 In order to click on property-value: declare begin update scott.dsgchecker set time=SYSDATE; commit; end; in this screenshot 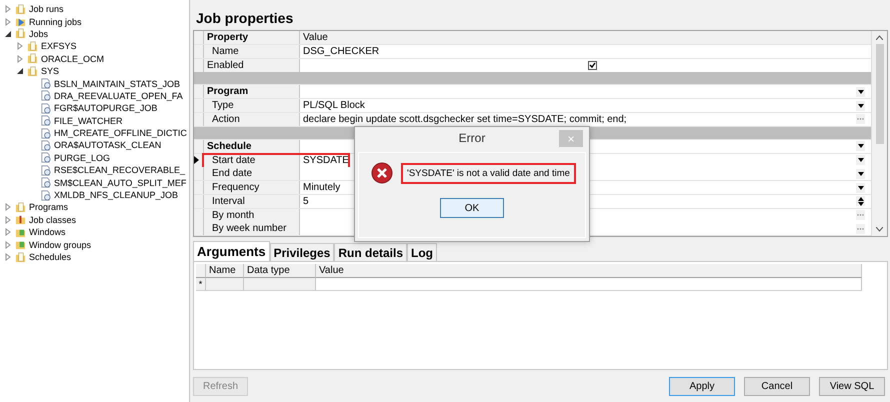, I will do `click(465, 119)`.